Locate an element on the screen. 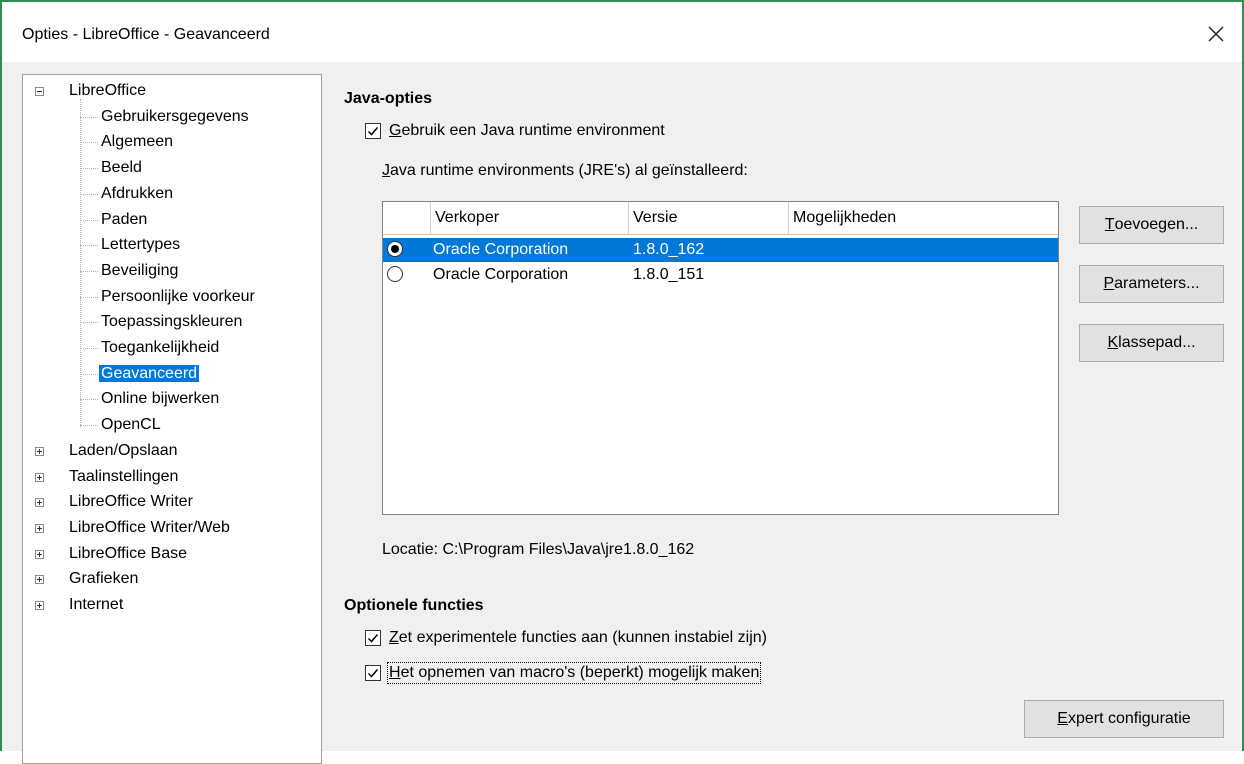 The image size is (1244, 764). jre-radio is located at coordinates (395, 274).